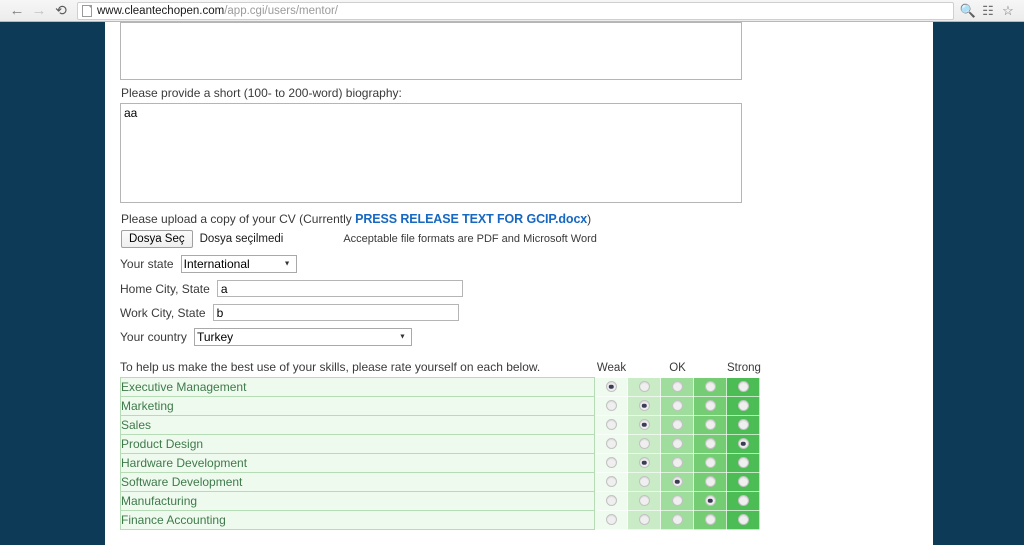 This screenshot has width=1024, height=545. Describe the element at coordinates (968, 11) in the screenshot. I see `magnifier-icon: 🔍` at that location.